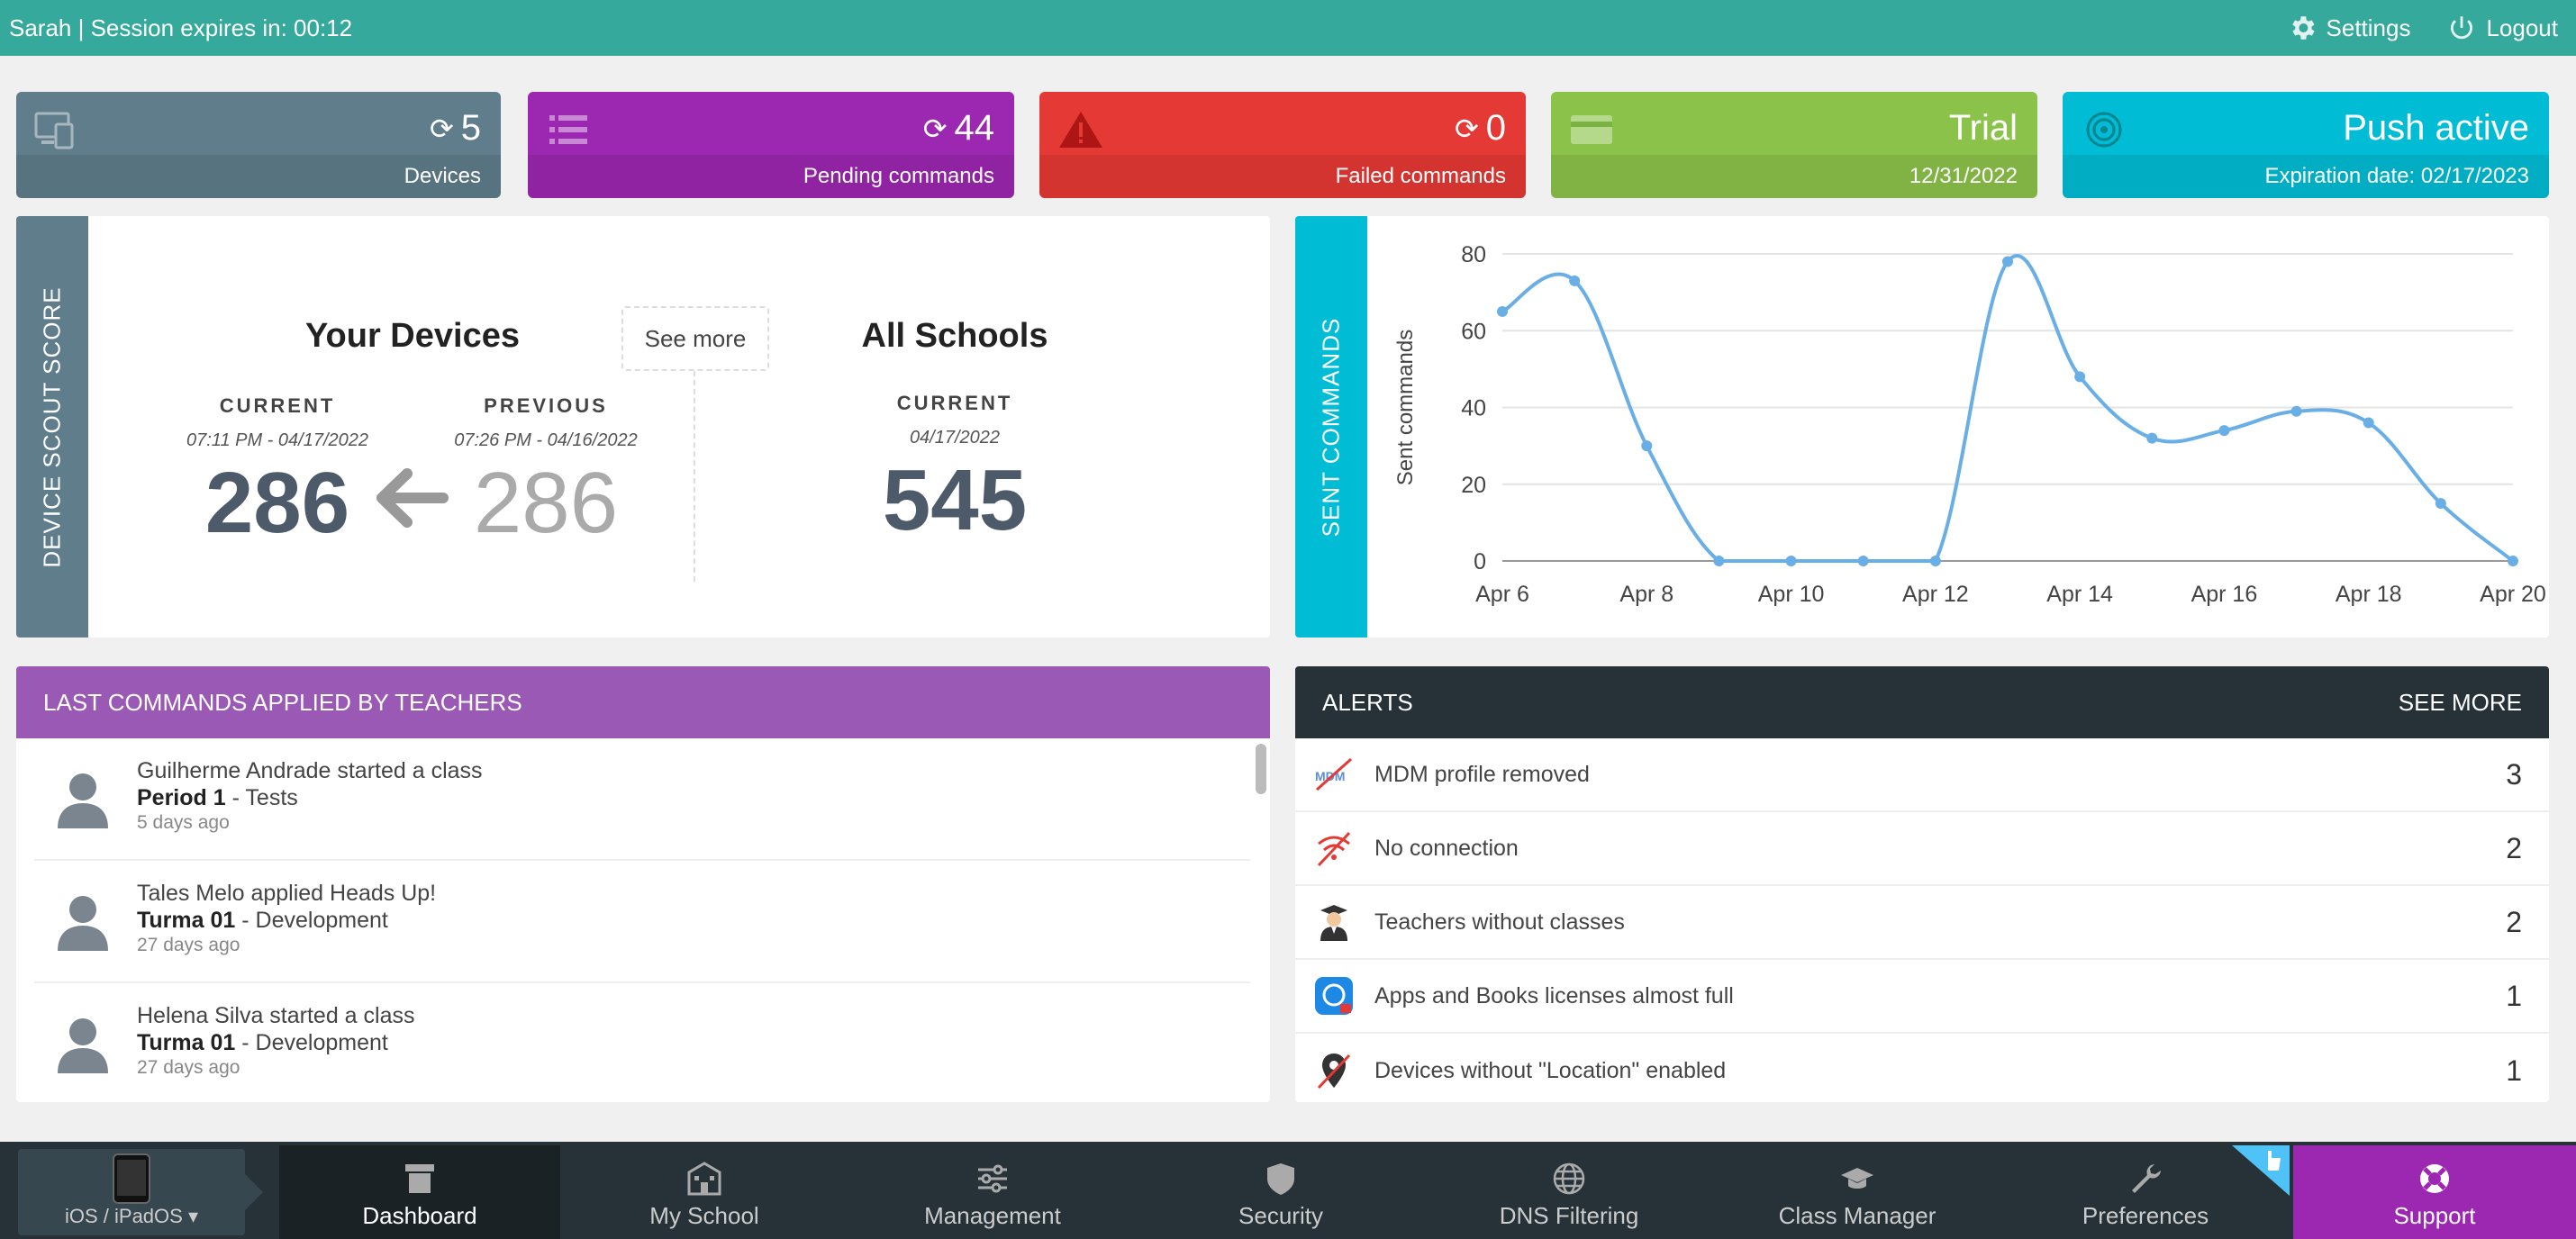 Image resolution: width=2576 pixels, height=1239 pixels. What do you see at coordinates (2261, 1170) in the screenshot?
I see `thumbs-up-corner-icon` at bounding box center [2261, 1170].